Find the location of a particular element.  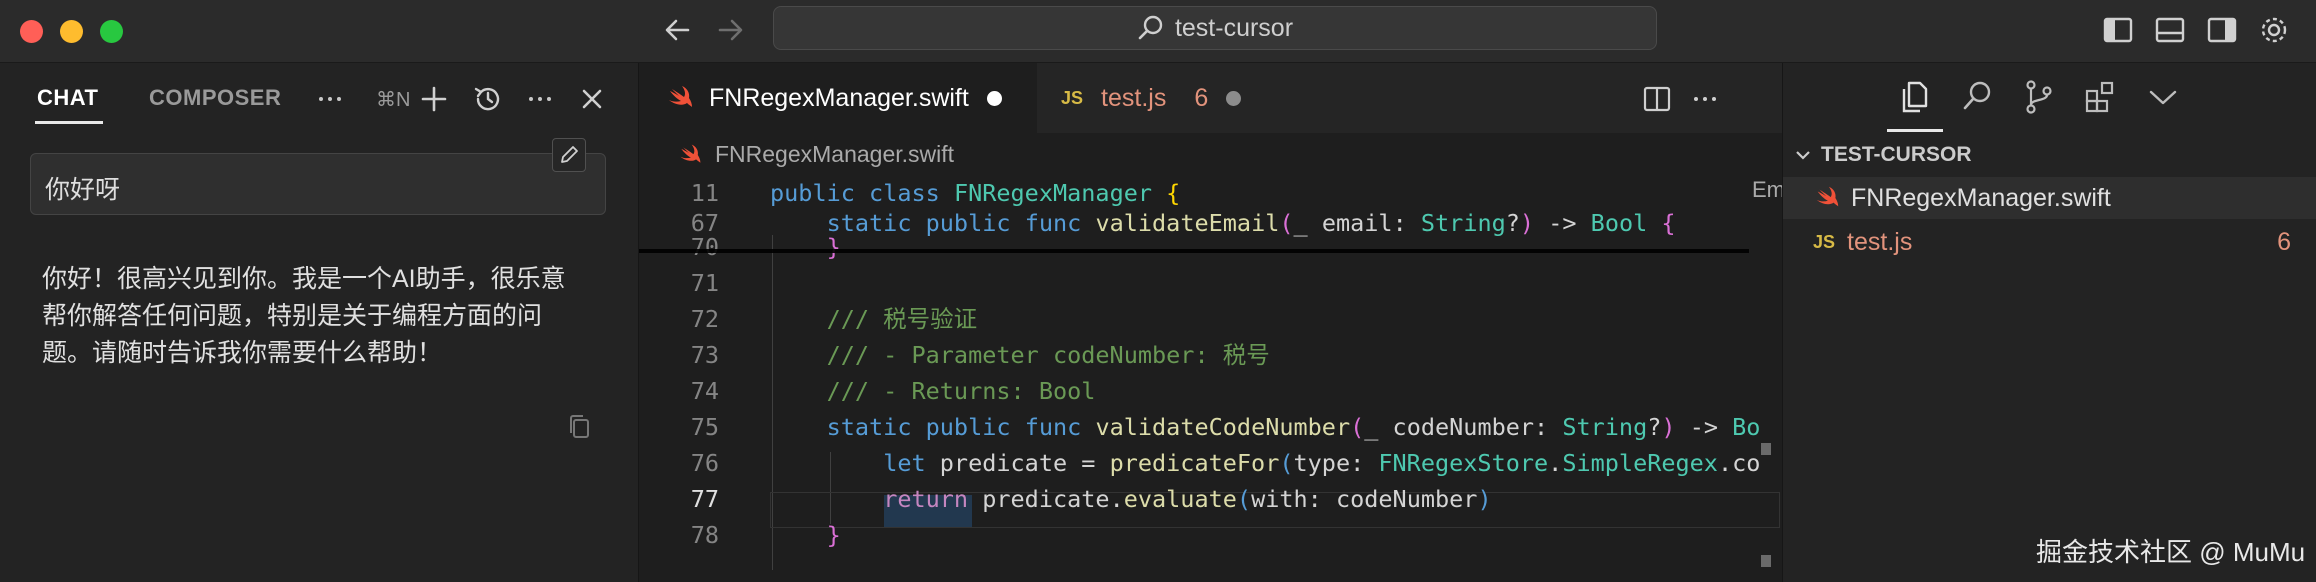

extensions-icon is located at coordinates (2101, 97).